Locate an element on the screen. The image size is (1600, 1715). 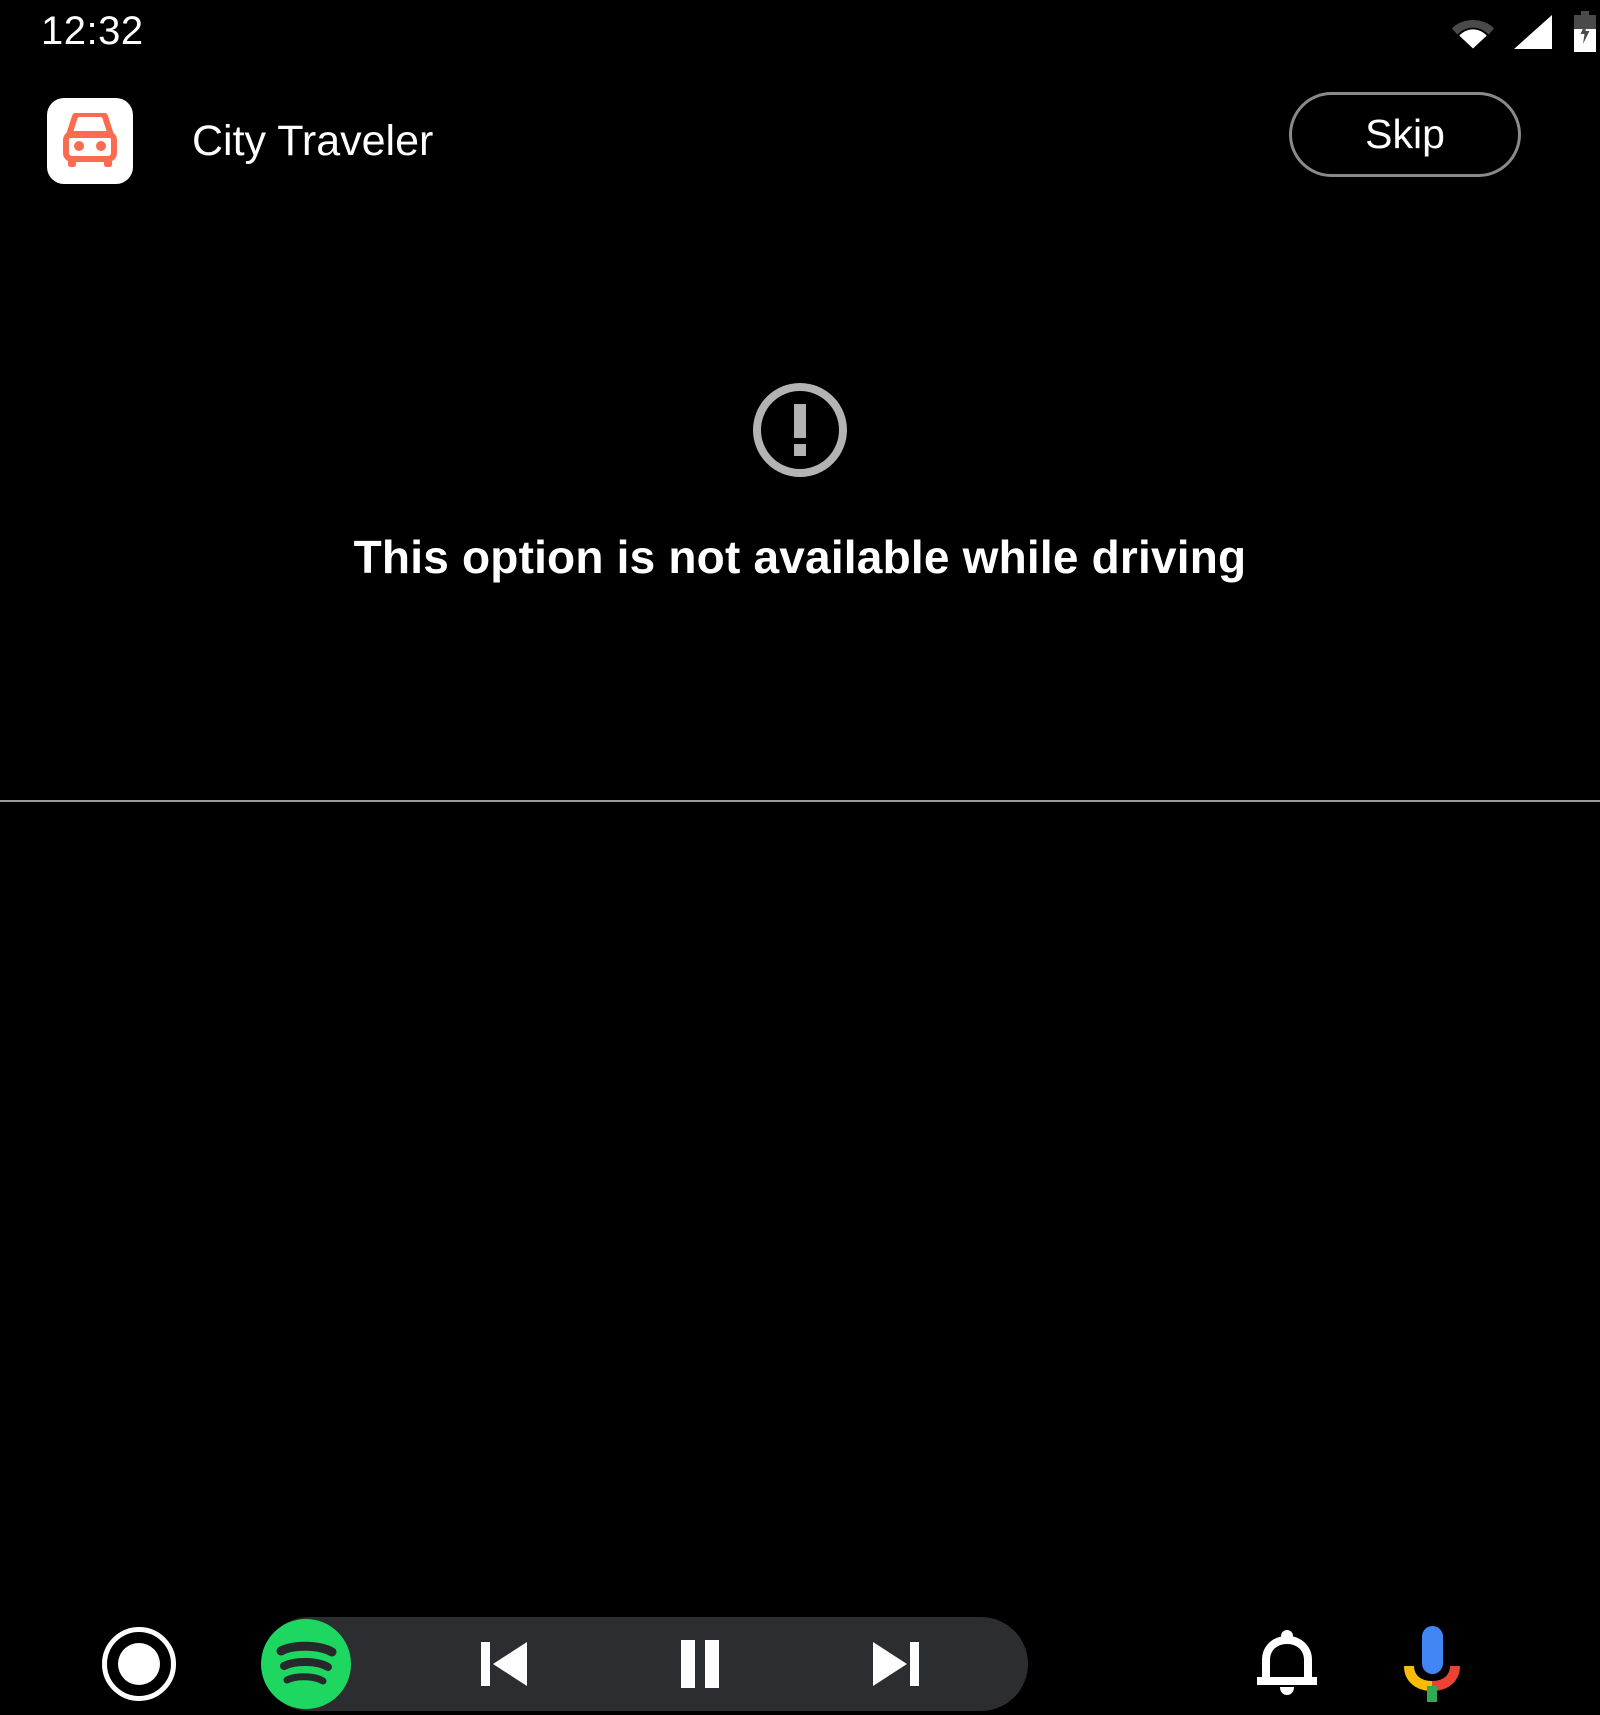
home-button is located at coordinates (139, 1664).